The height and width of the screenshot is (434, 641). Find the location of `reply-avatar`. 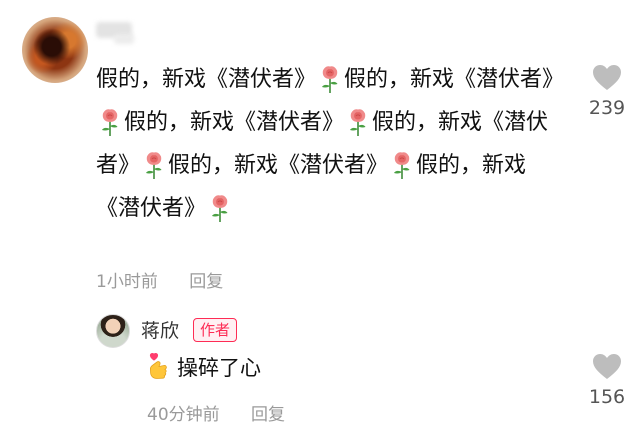

reply-avatar is located at coordinates (113, 331).